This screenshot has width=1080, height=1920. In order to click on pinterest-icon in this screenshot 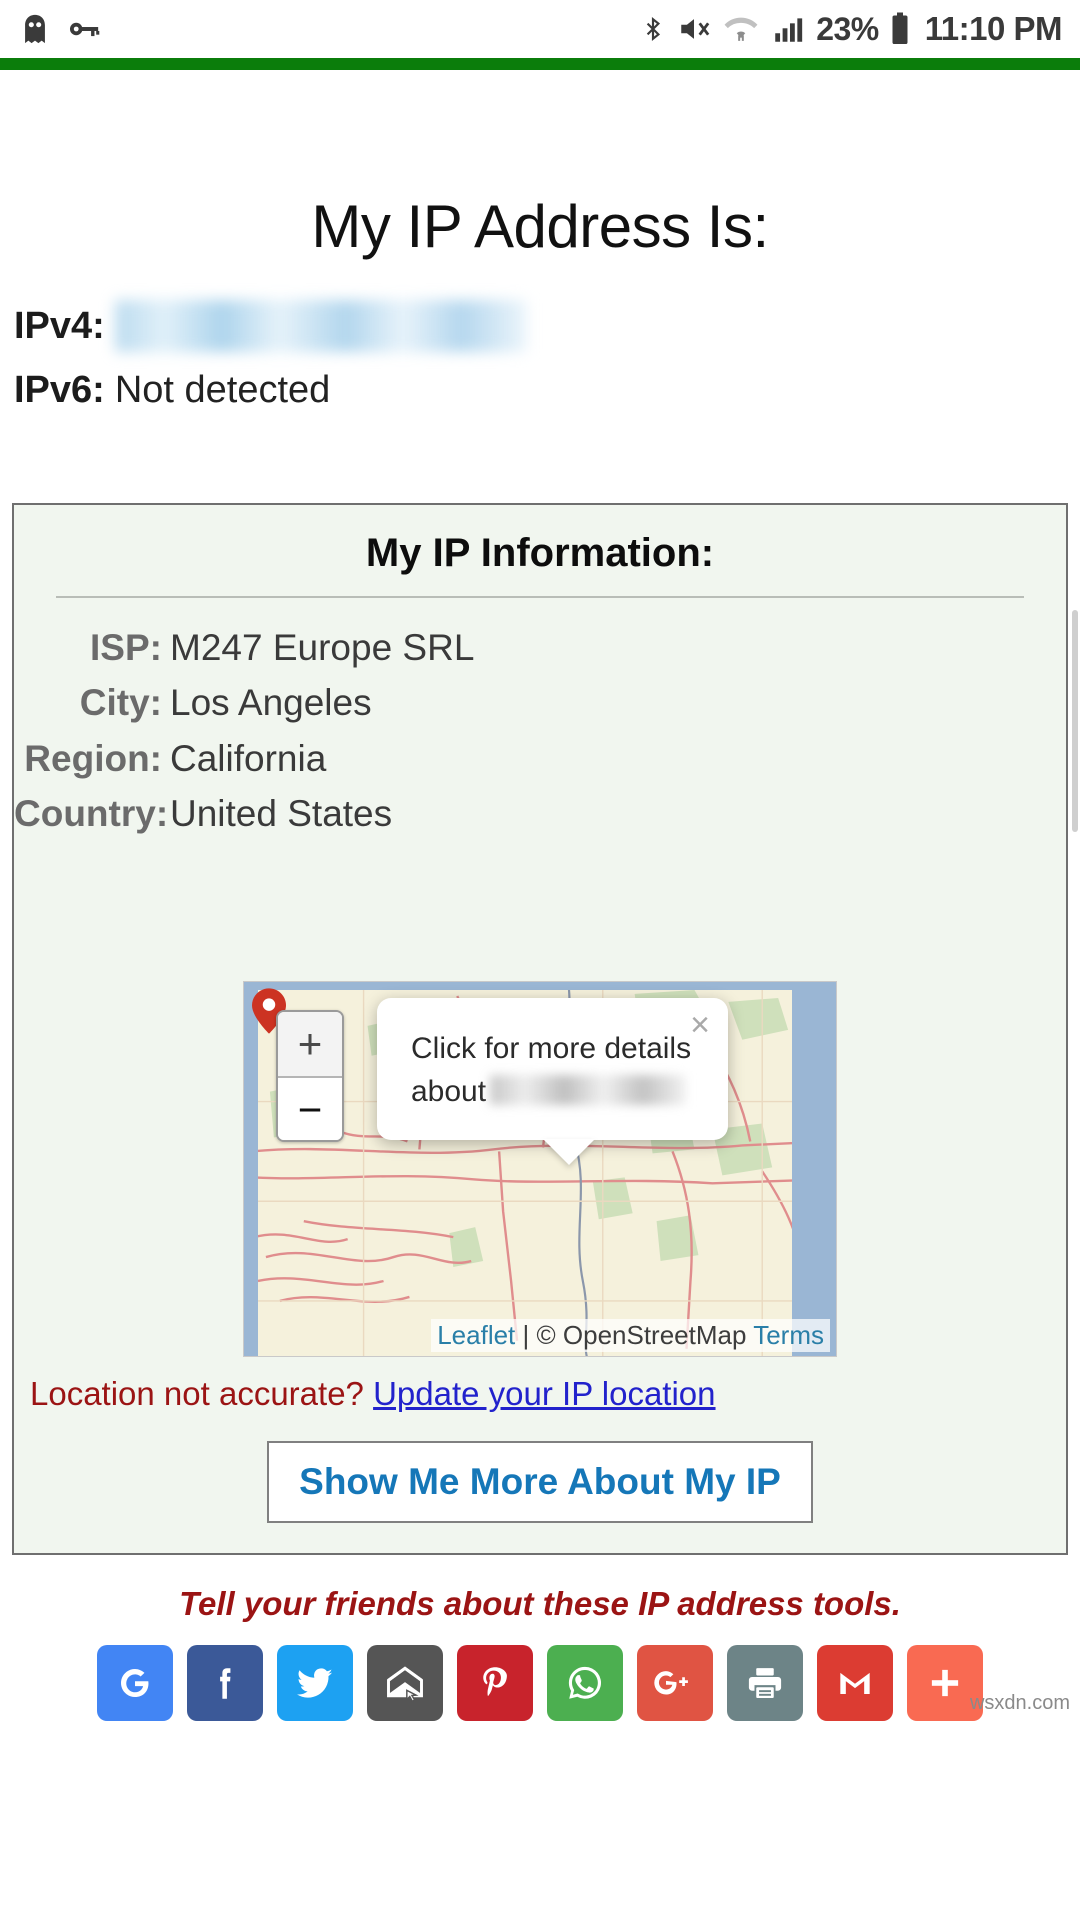, I will do `click(495, 1682)`.